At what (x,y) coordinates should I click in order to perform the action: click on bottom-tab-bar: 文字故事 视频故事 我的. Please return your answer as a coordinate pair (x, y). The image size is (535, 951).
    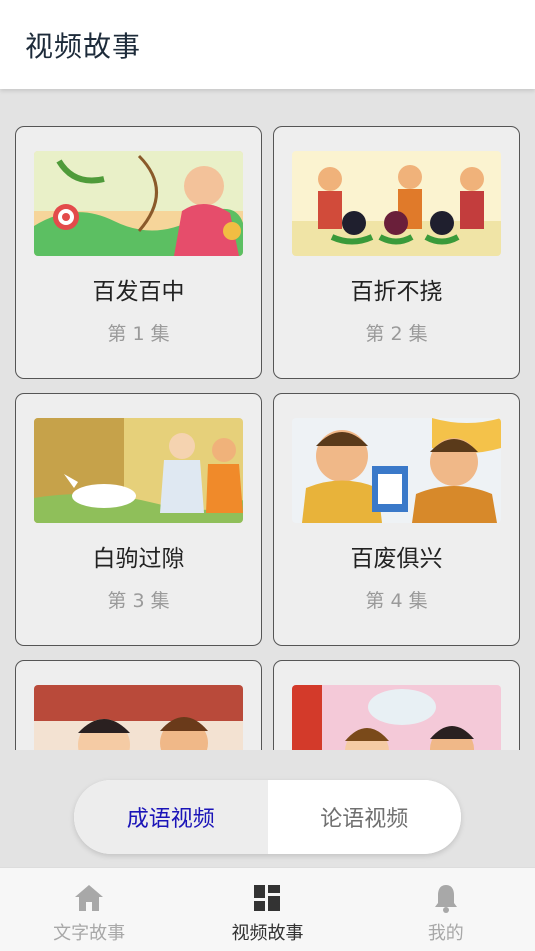
    Looking at the image, I should click on (267, 909).